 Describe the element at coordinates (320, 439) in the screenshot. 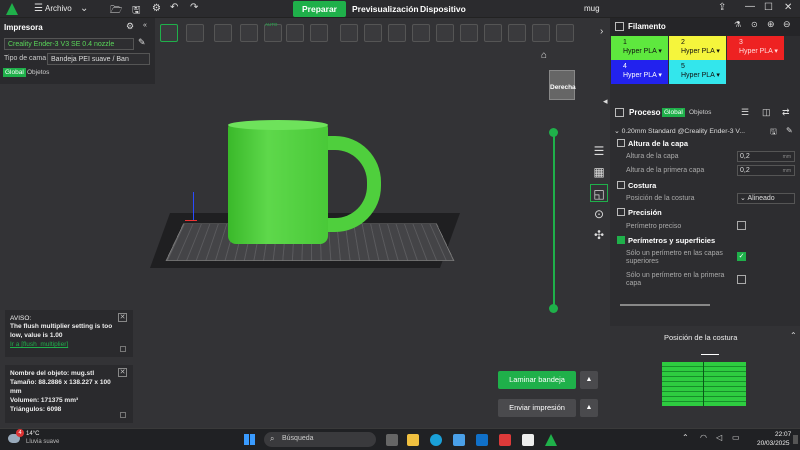

I see `search-box: ⌕ Búsqueda` at that location.